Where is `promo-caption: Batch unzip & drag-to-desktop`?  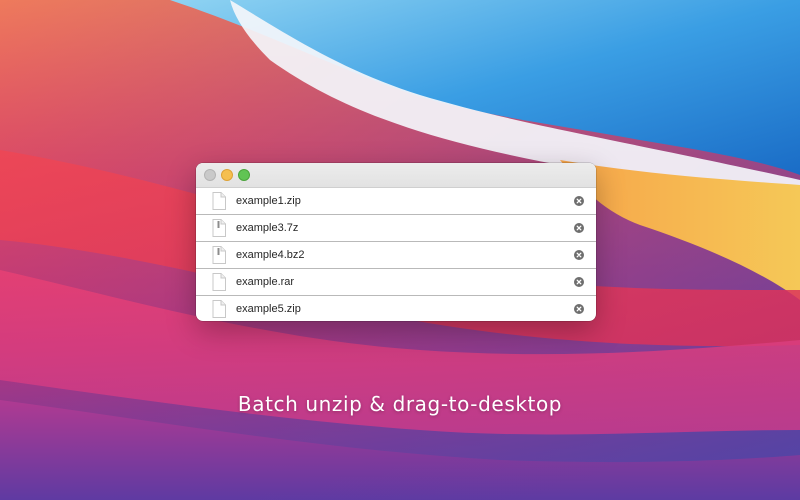 promo-caption: Batch unzip & drag-to-desktop is located at coordinates (400, 404).